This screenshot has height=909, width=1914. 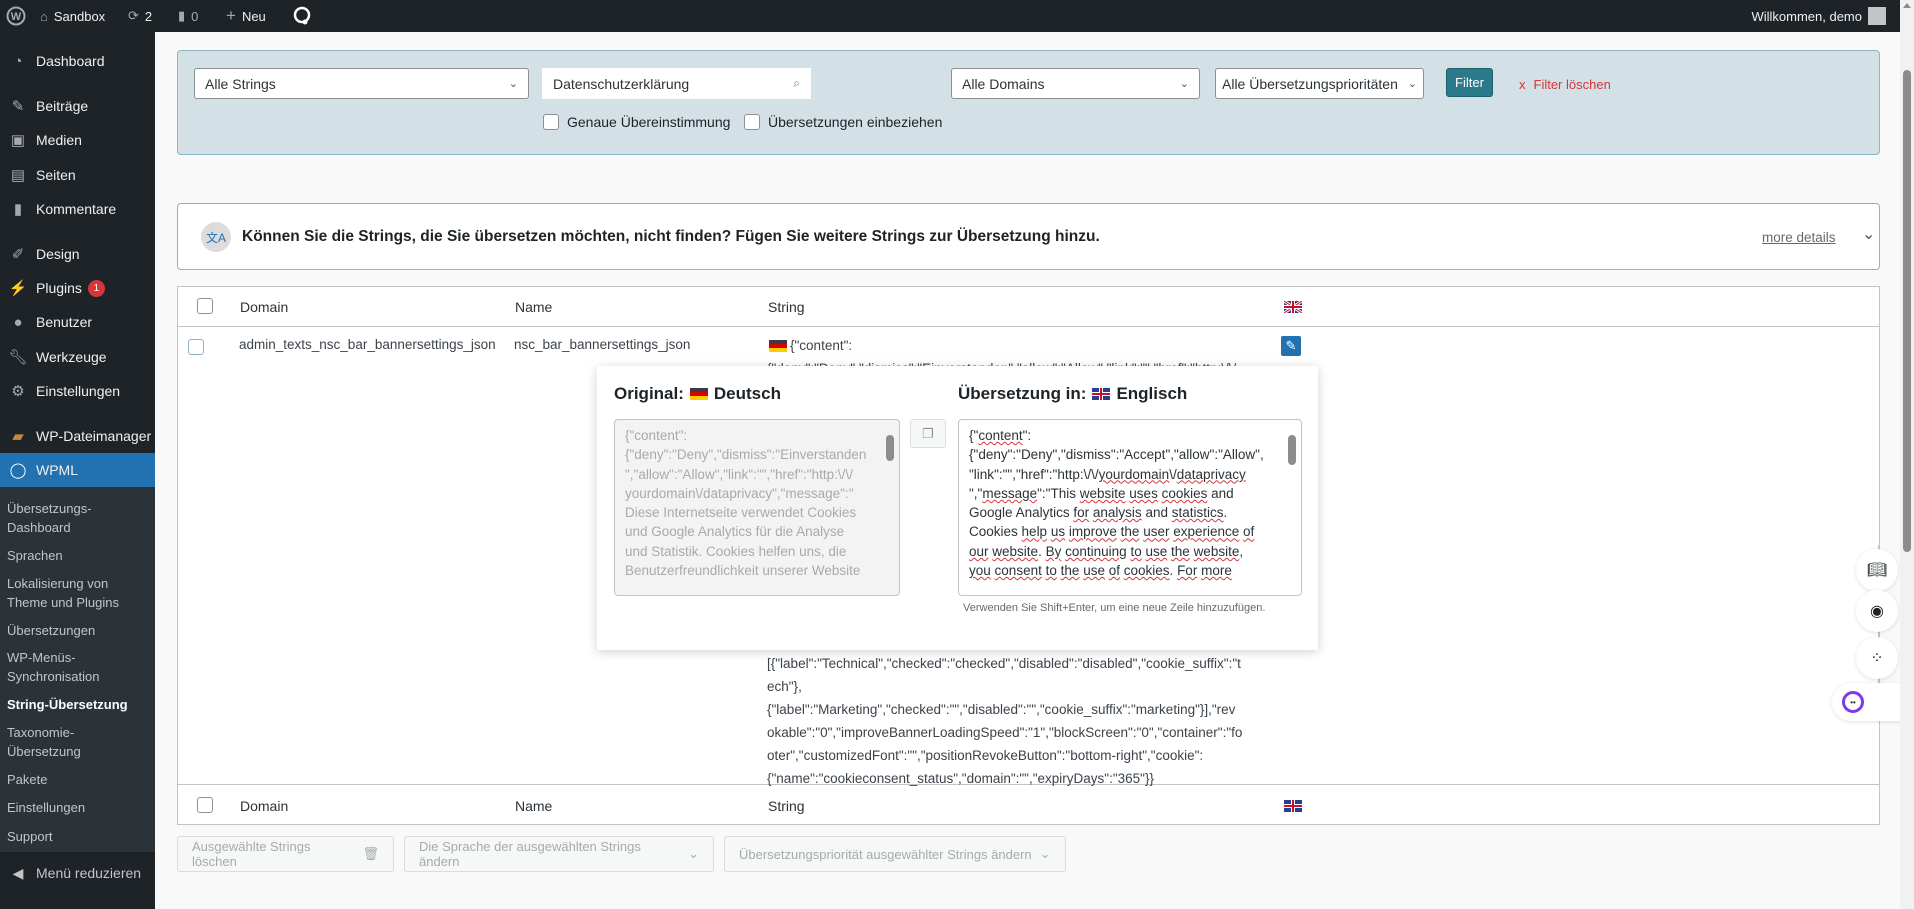 I want to click on book-icon: 📖︎, so click(x=1877, y=570).